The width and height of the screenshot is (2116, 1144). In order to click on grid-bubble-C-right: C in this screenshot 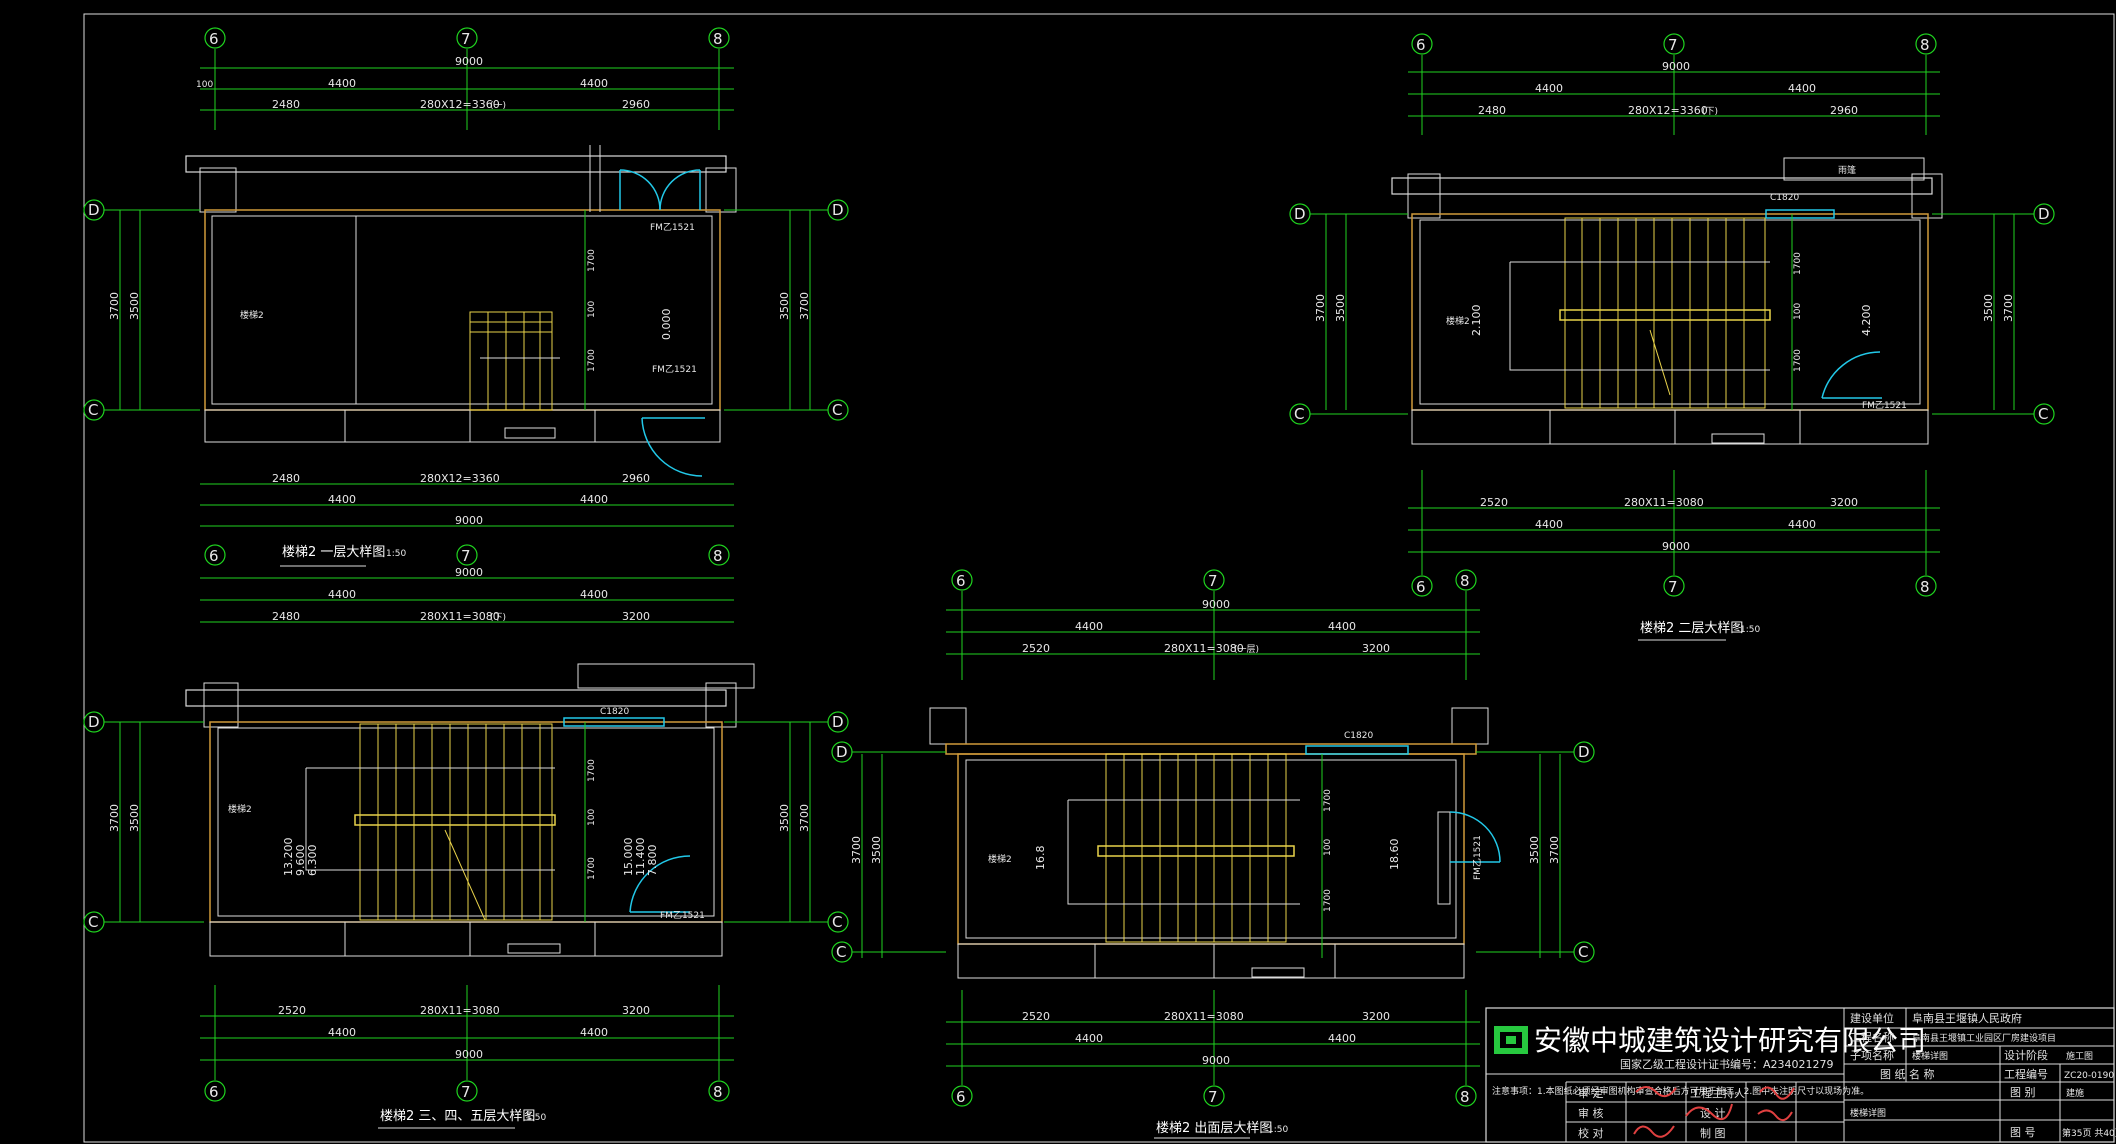, I will do `click(838, 410)`.